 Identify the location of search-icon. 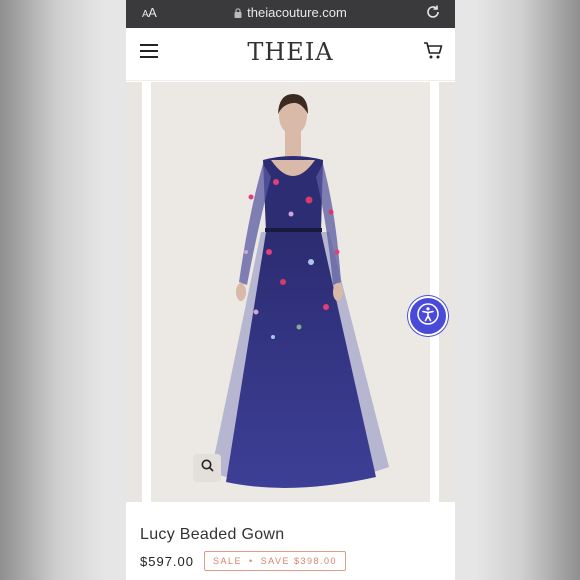
(207, 468).